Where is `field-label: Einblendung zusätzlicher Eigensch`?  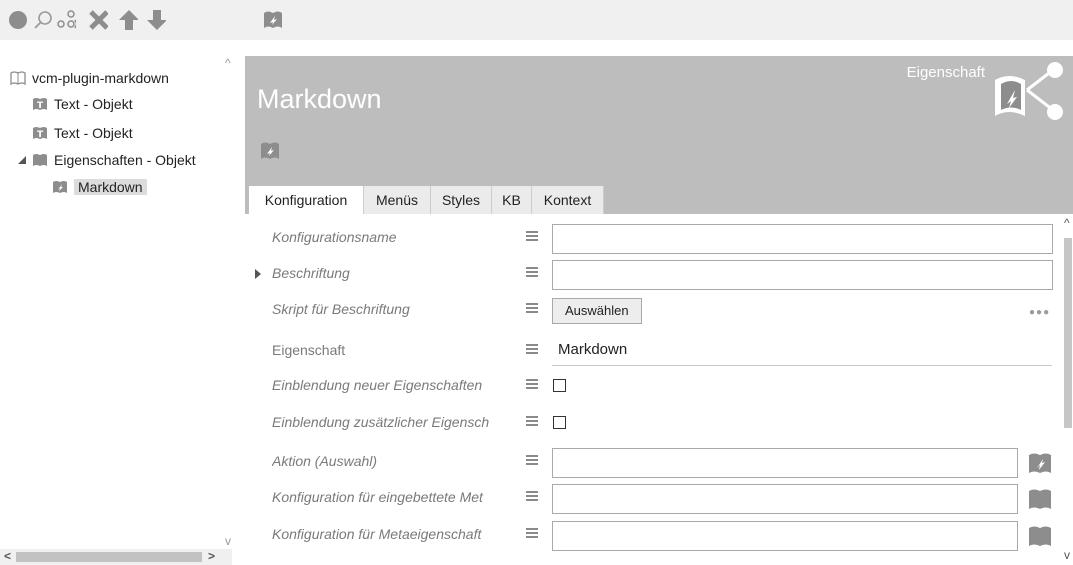
field-label: Einblendung zusätzlicher Eigensch is located at coordinates (381, 422).